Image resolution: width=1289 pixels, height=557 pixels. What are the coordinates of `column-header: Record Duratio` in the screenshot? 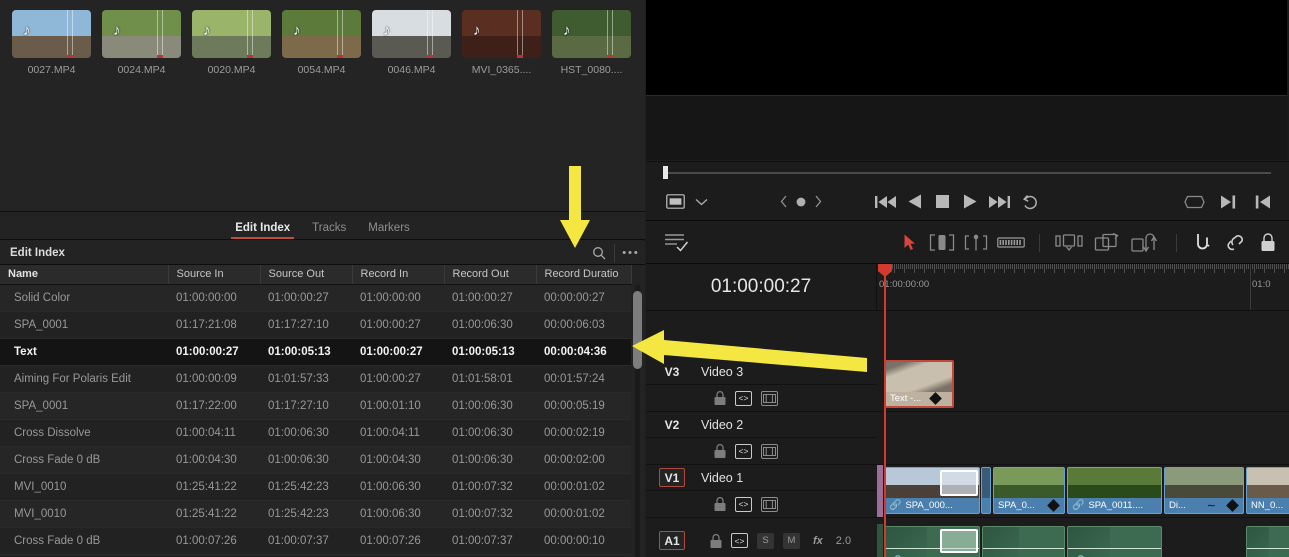 It's located at (584, 275).